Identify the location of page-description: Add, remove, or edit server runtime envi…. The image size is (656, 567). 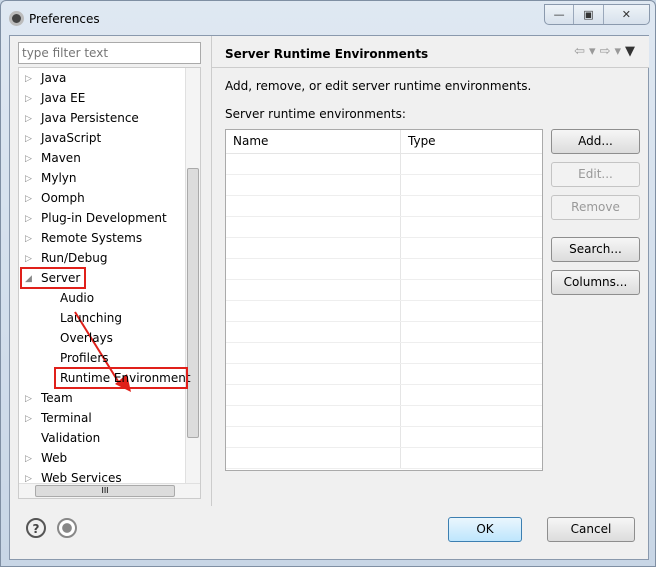
(378, 86).